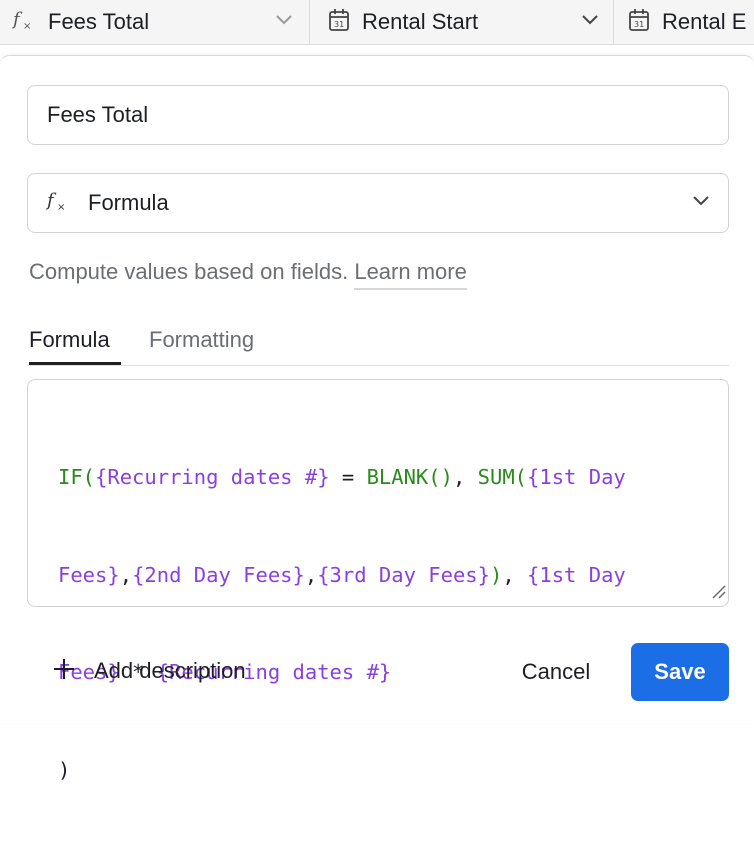 The image size is (754, 851). What do you see at coordinates (704, 21) in the screenshot?
I see `column-header-label: Rental E` at bounding box center [704, 21].